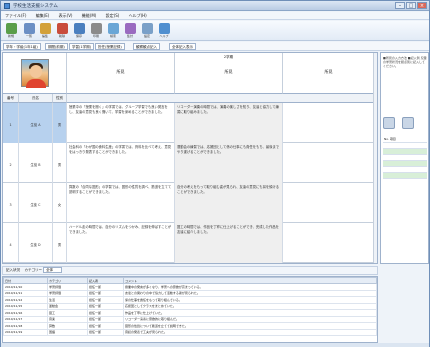 The image size is (430, 347). Describe the element at coordinates (164, 28) in the screenshot. I see `help-icon` at that location.